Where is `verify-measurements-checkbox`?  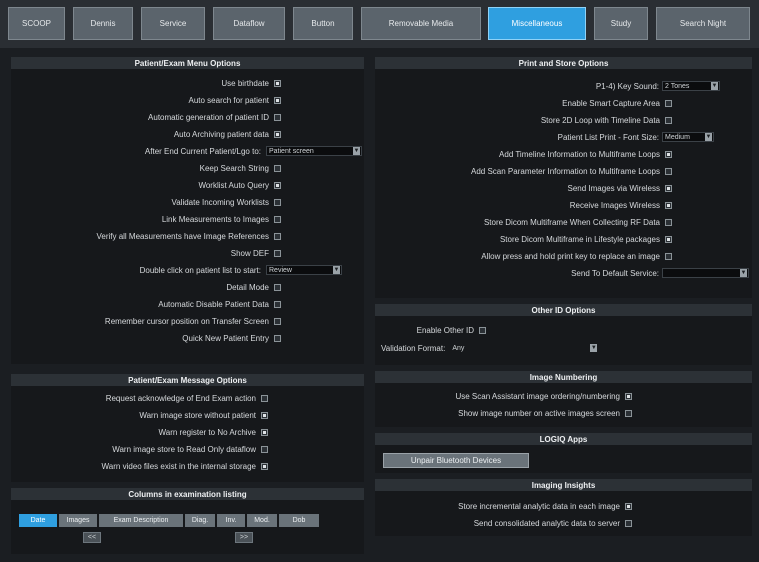 verify-measurements-checkbox is located at coordinates (277, 236).